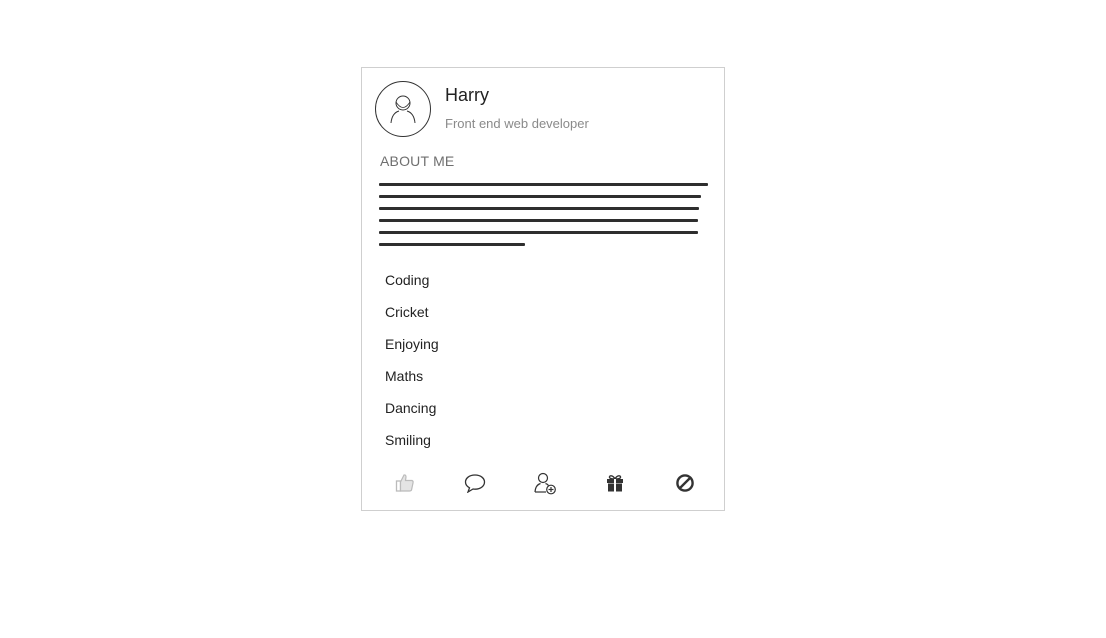 The image size is (1106, 638). I want to click on add-friend-icon, so click(545, 483).